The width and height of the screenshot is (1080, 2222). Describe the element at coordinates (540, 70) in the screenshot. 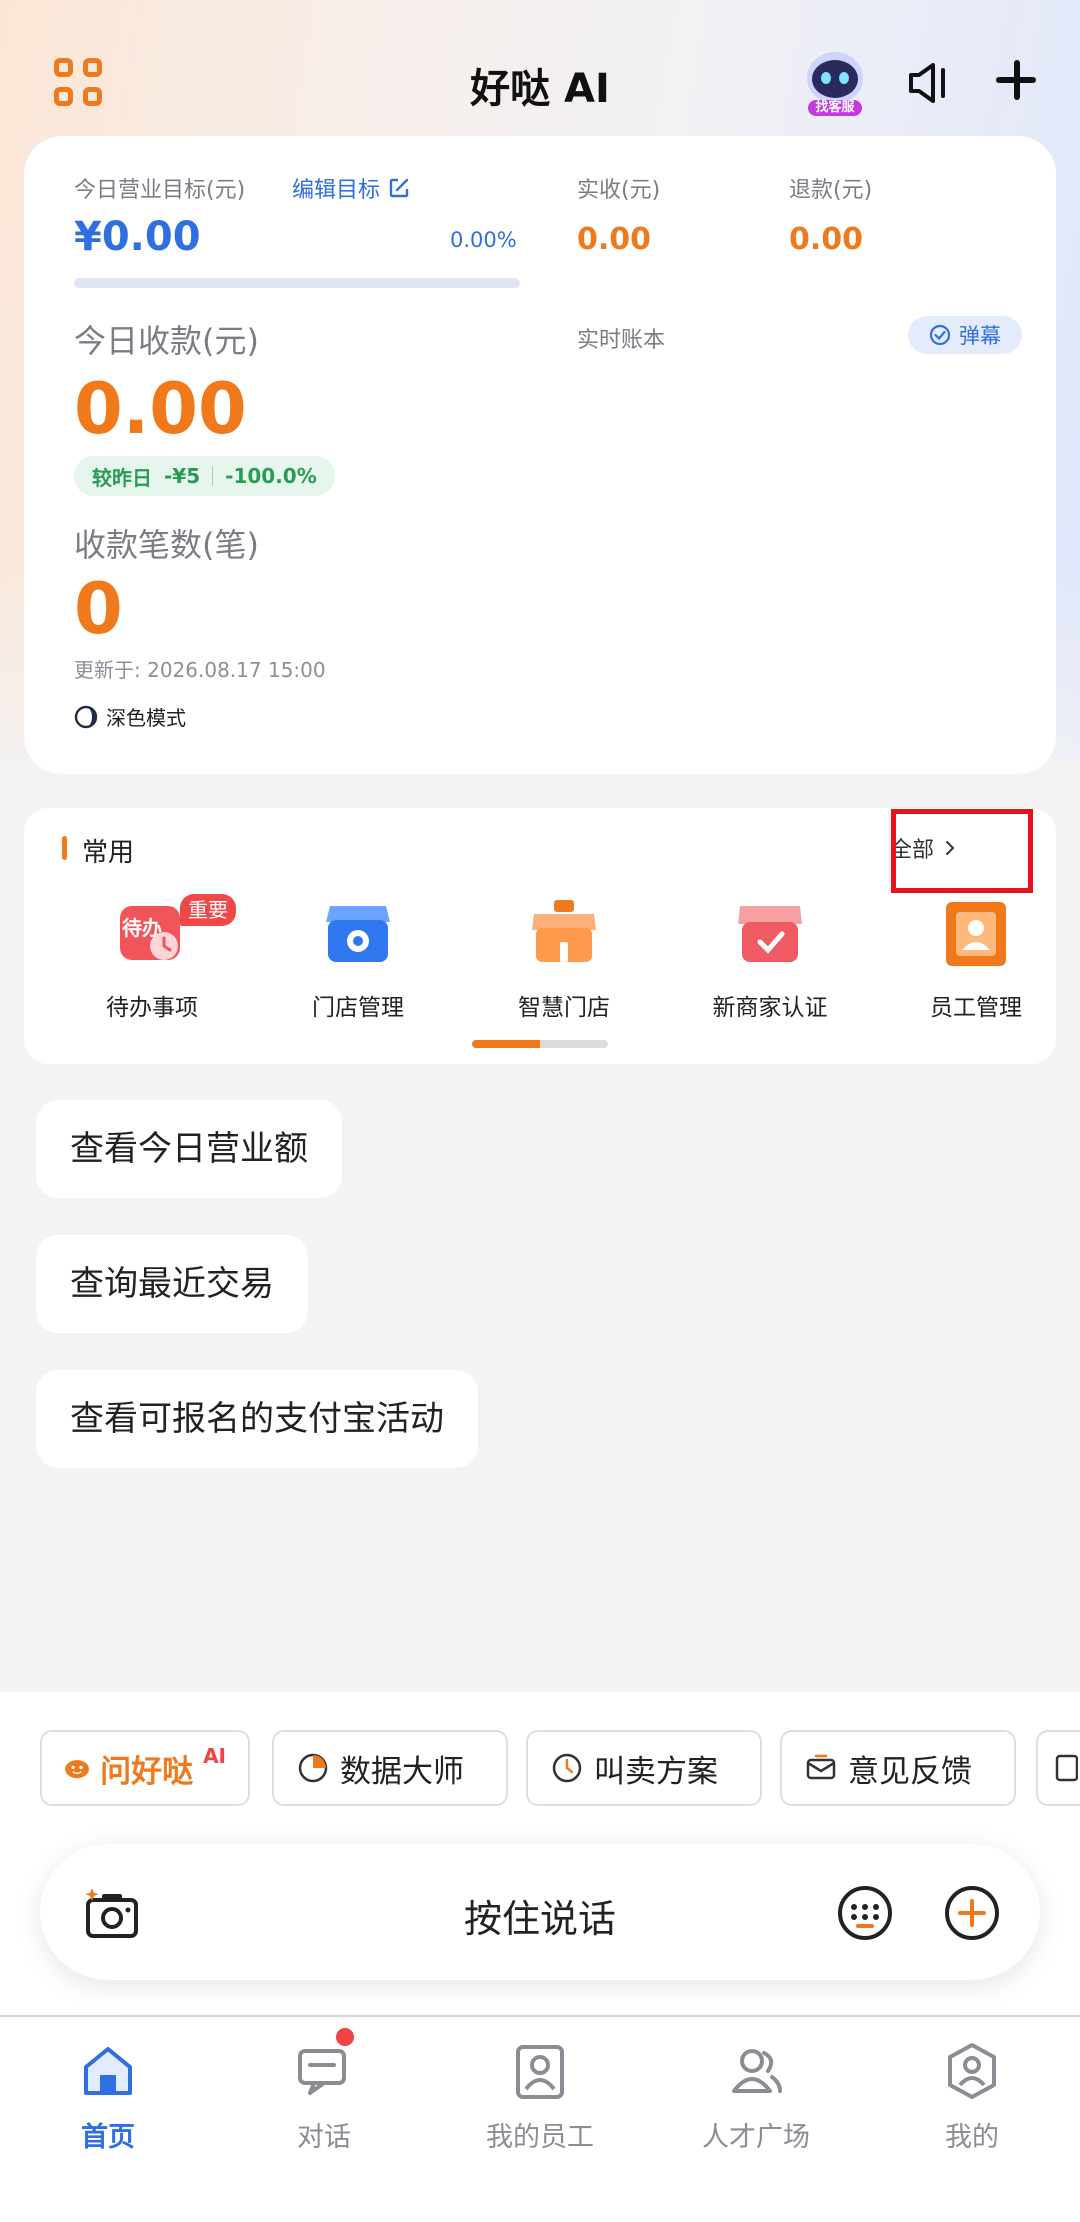

I see `top-bar: 好哒 AI 找客服` at that location.